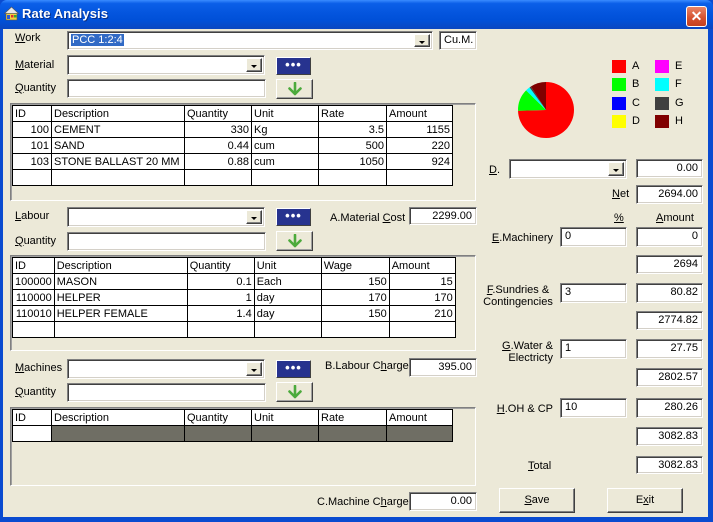 Image resolution: width=713 pixels, height=522 pixels. I want to click on table-row: 110010 HELPER FEMALE 1.4 day 150 210, so click(234, 313).